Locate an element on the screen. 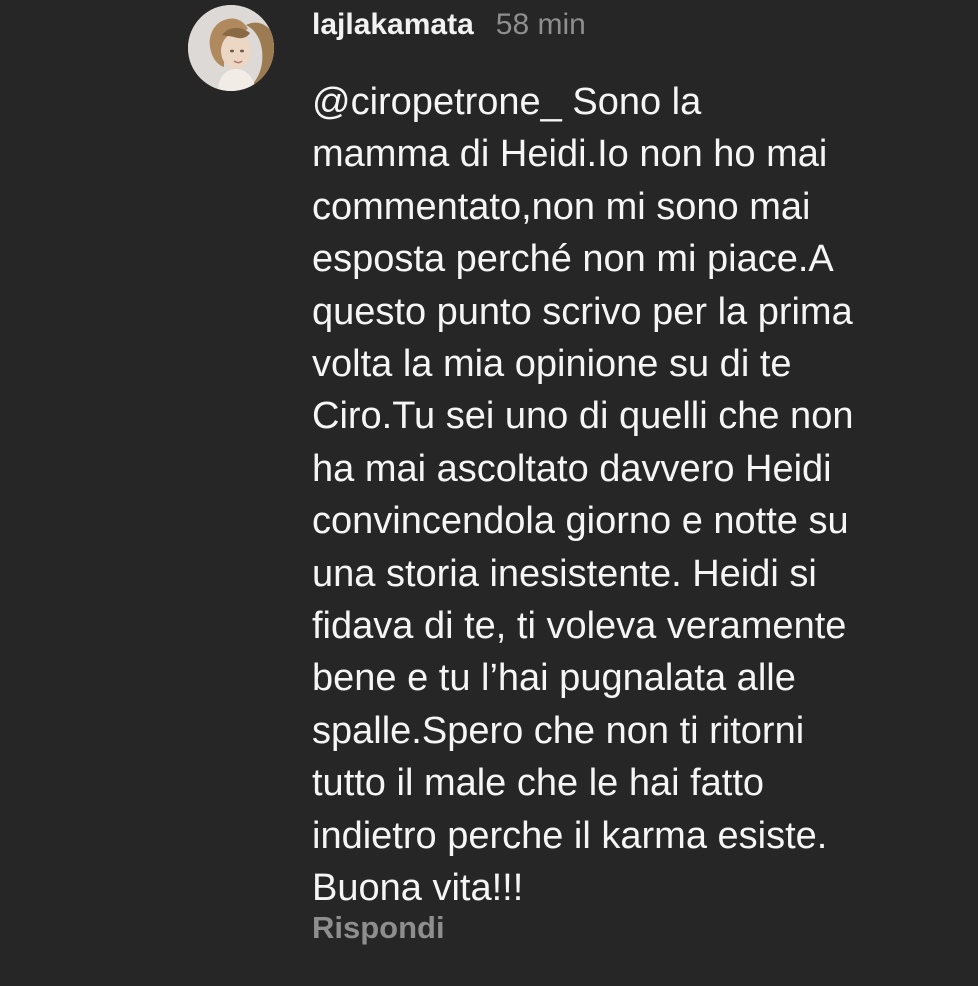  avatar is located at coordinates (231, 48).